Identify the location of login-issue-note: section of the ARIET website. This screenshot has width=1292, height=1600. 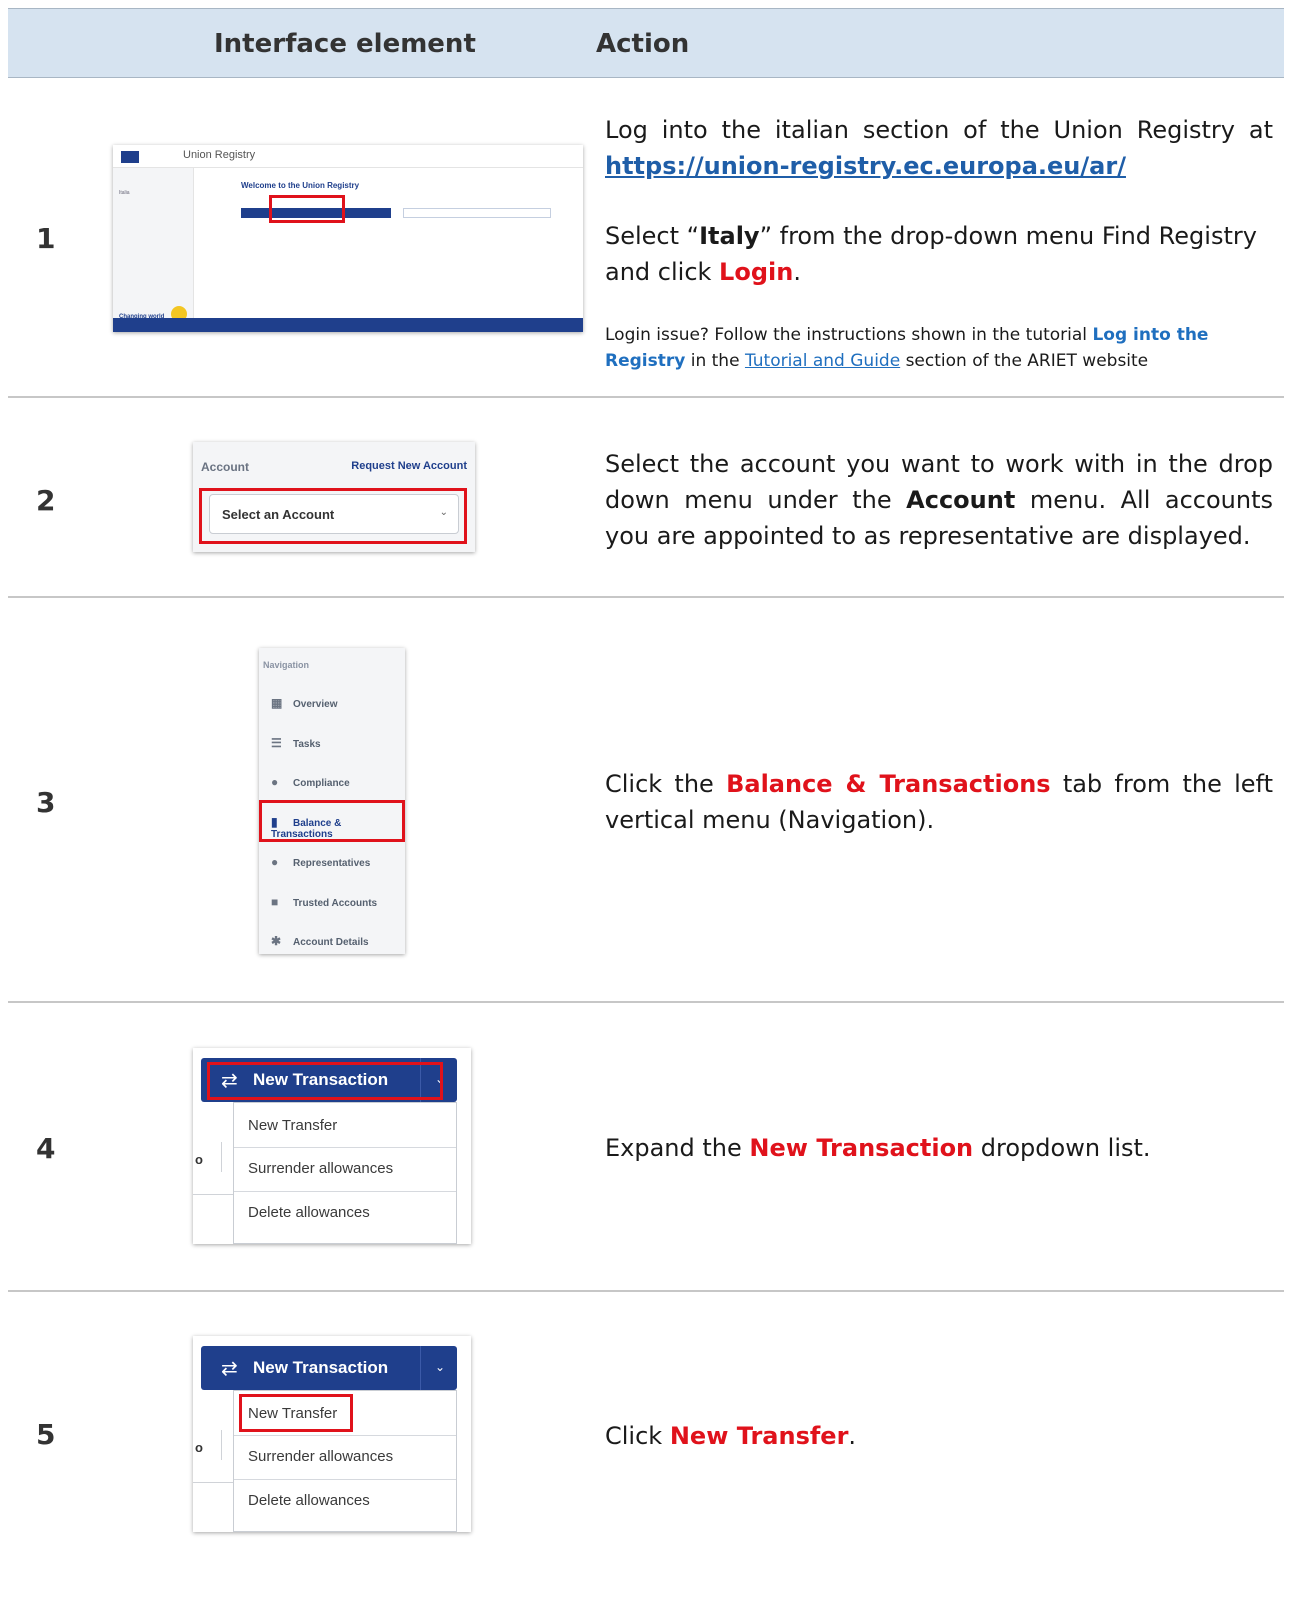
(1027, 361).